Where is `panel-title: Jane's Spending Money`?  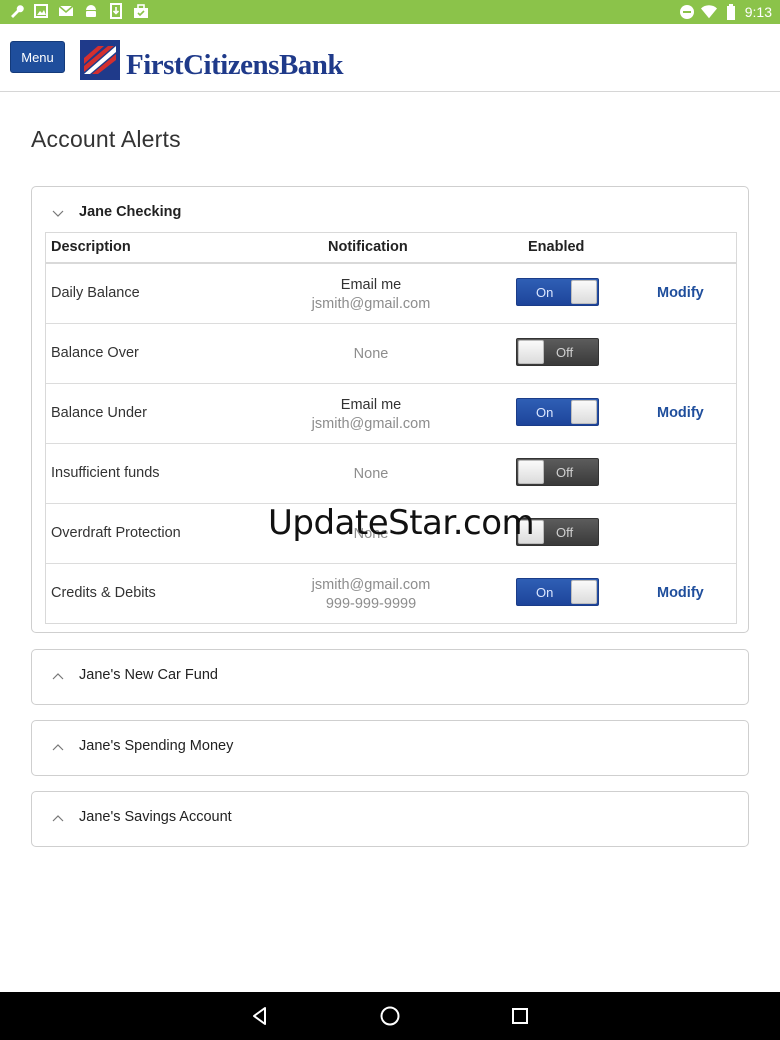
panel-title: Jane's Spending Money is located at coordinates (156, 746).